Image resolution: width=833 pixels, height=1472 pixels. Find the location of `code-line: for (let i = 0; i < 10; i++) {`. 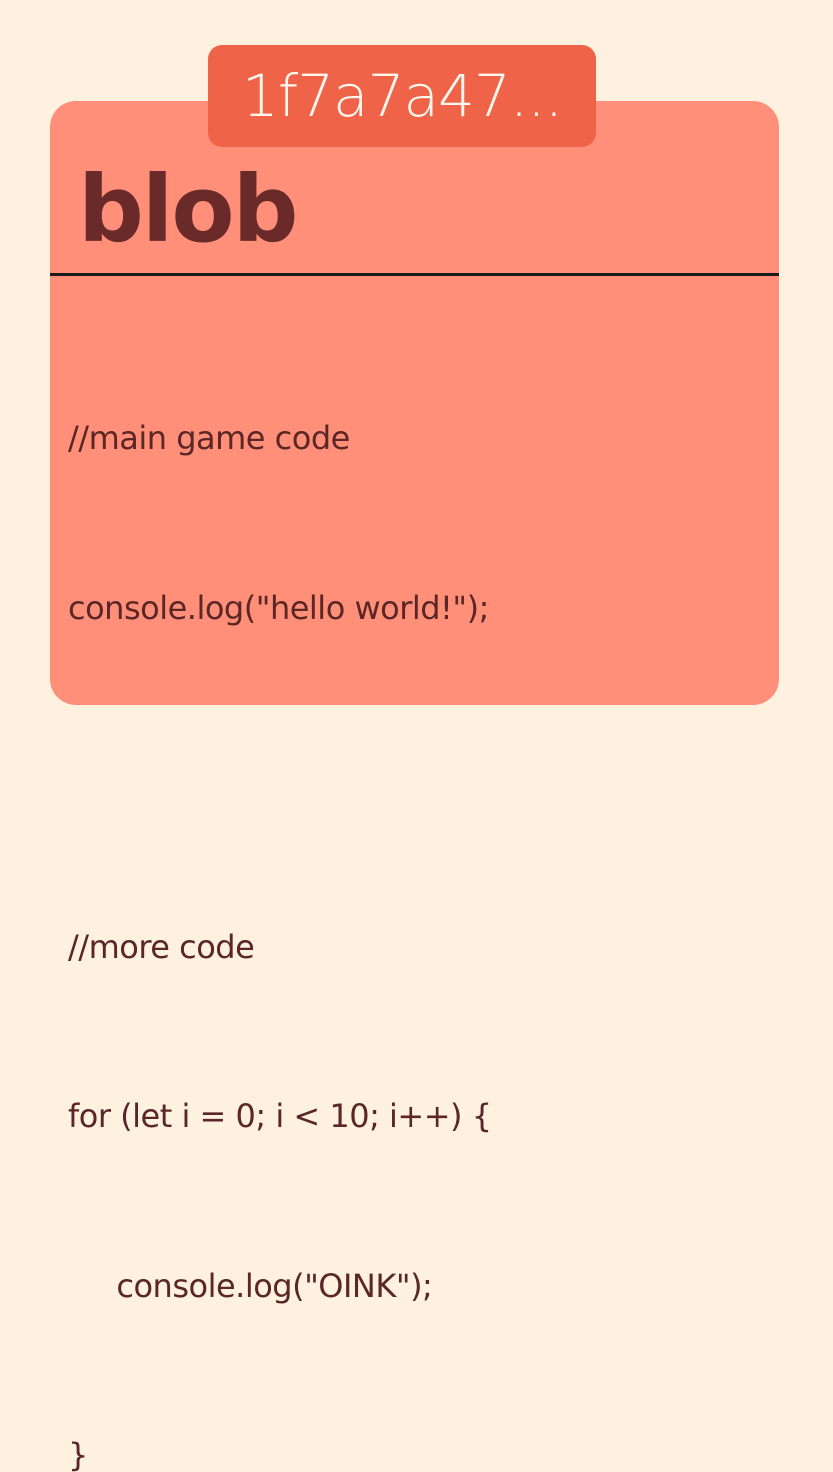

code-line: for (let i = 0; i < 10; i++) { is located at coordinates (280, 1116).